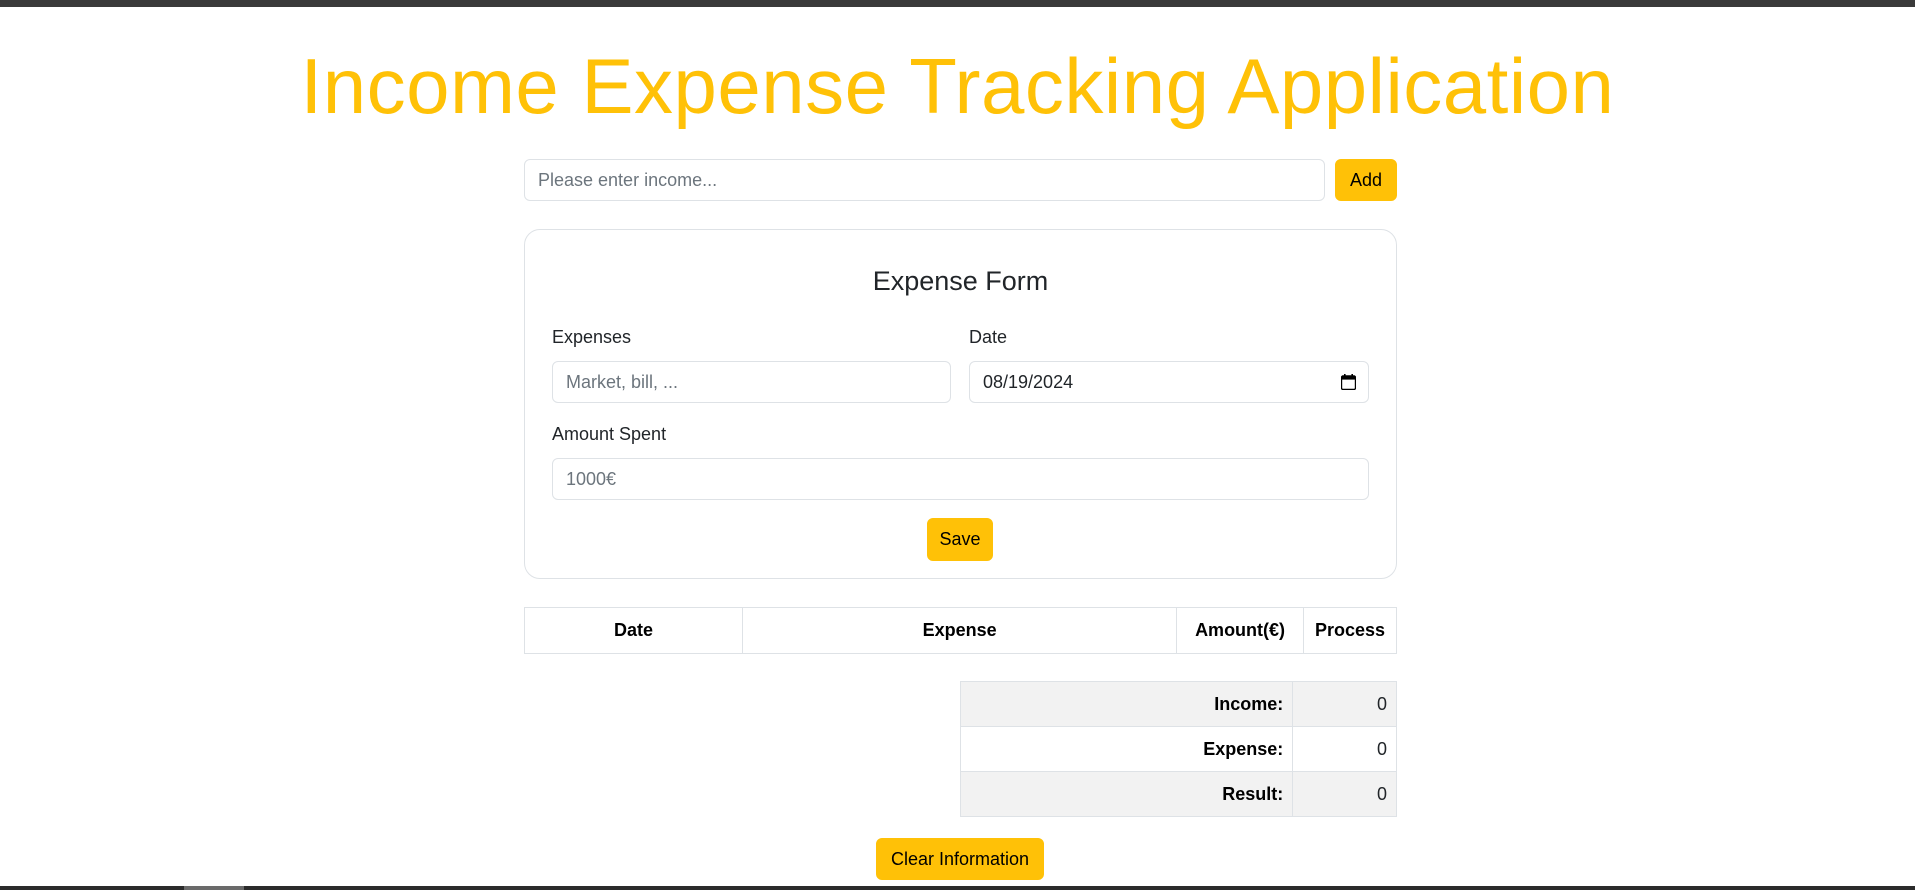 The height and width of the screenshot is (890, 1915). I want to click on summary-row-income: Income: 0, so click(1178, 704).